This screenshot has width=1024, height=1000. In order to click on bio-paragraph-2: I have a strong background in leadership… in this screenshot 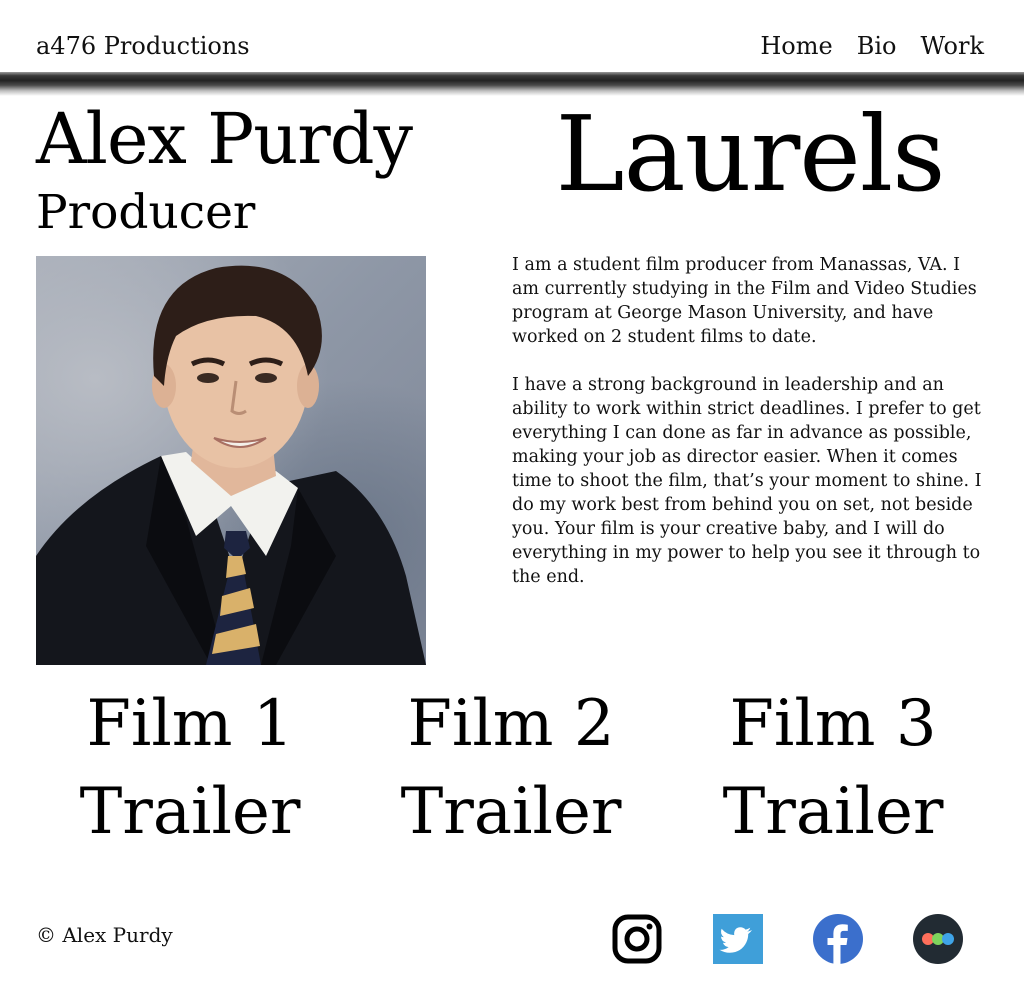, I will do `click(747, 481)`.